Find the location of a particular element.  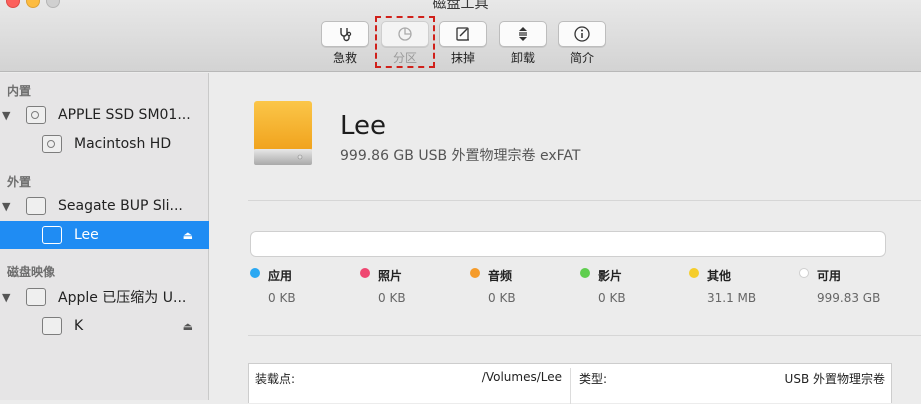

sidebar-item-label: Macintosh HD is located at coordinates (123, 144).